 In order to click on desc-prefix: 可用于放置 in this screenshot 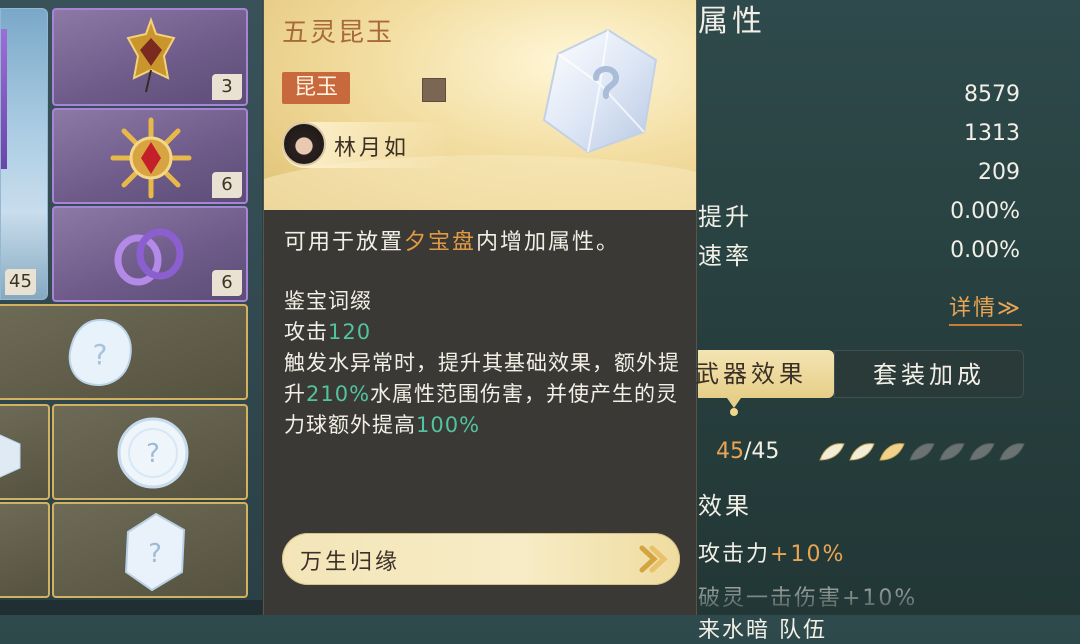, I will do `click(344, 242)`.